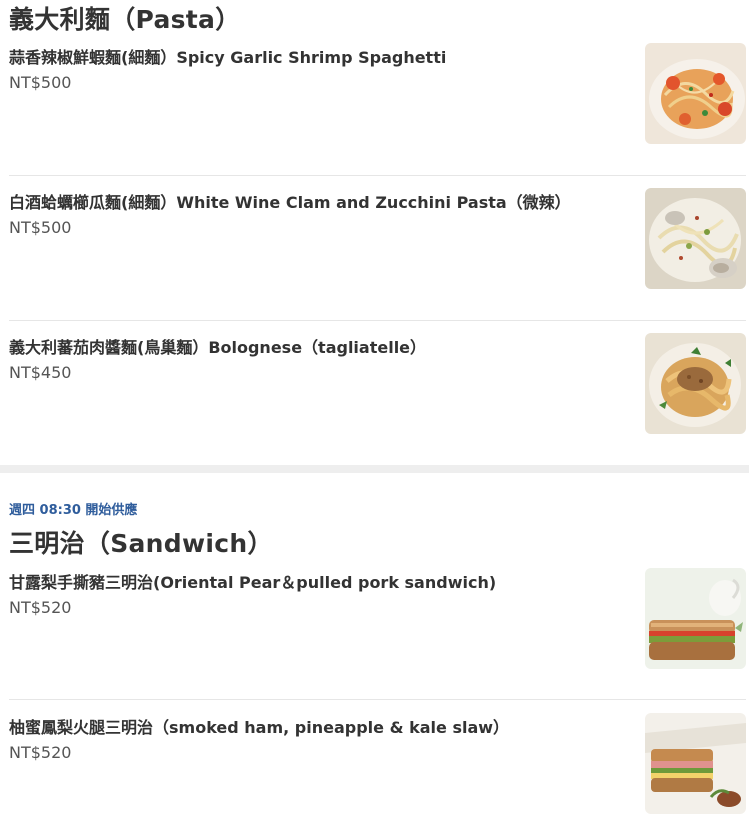 The width and height of the screenshot is (749, 819). What do you see at coordinates (374, 469) in the screenshot?
I see `section-separator` at bounding box center [374, 469].